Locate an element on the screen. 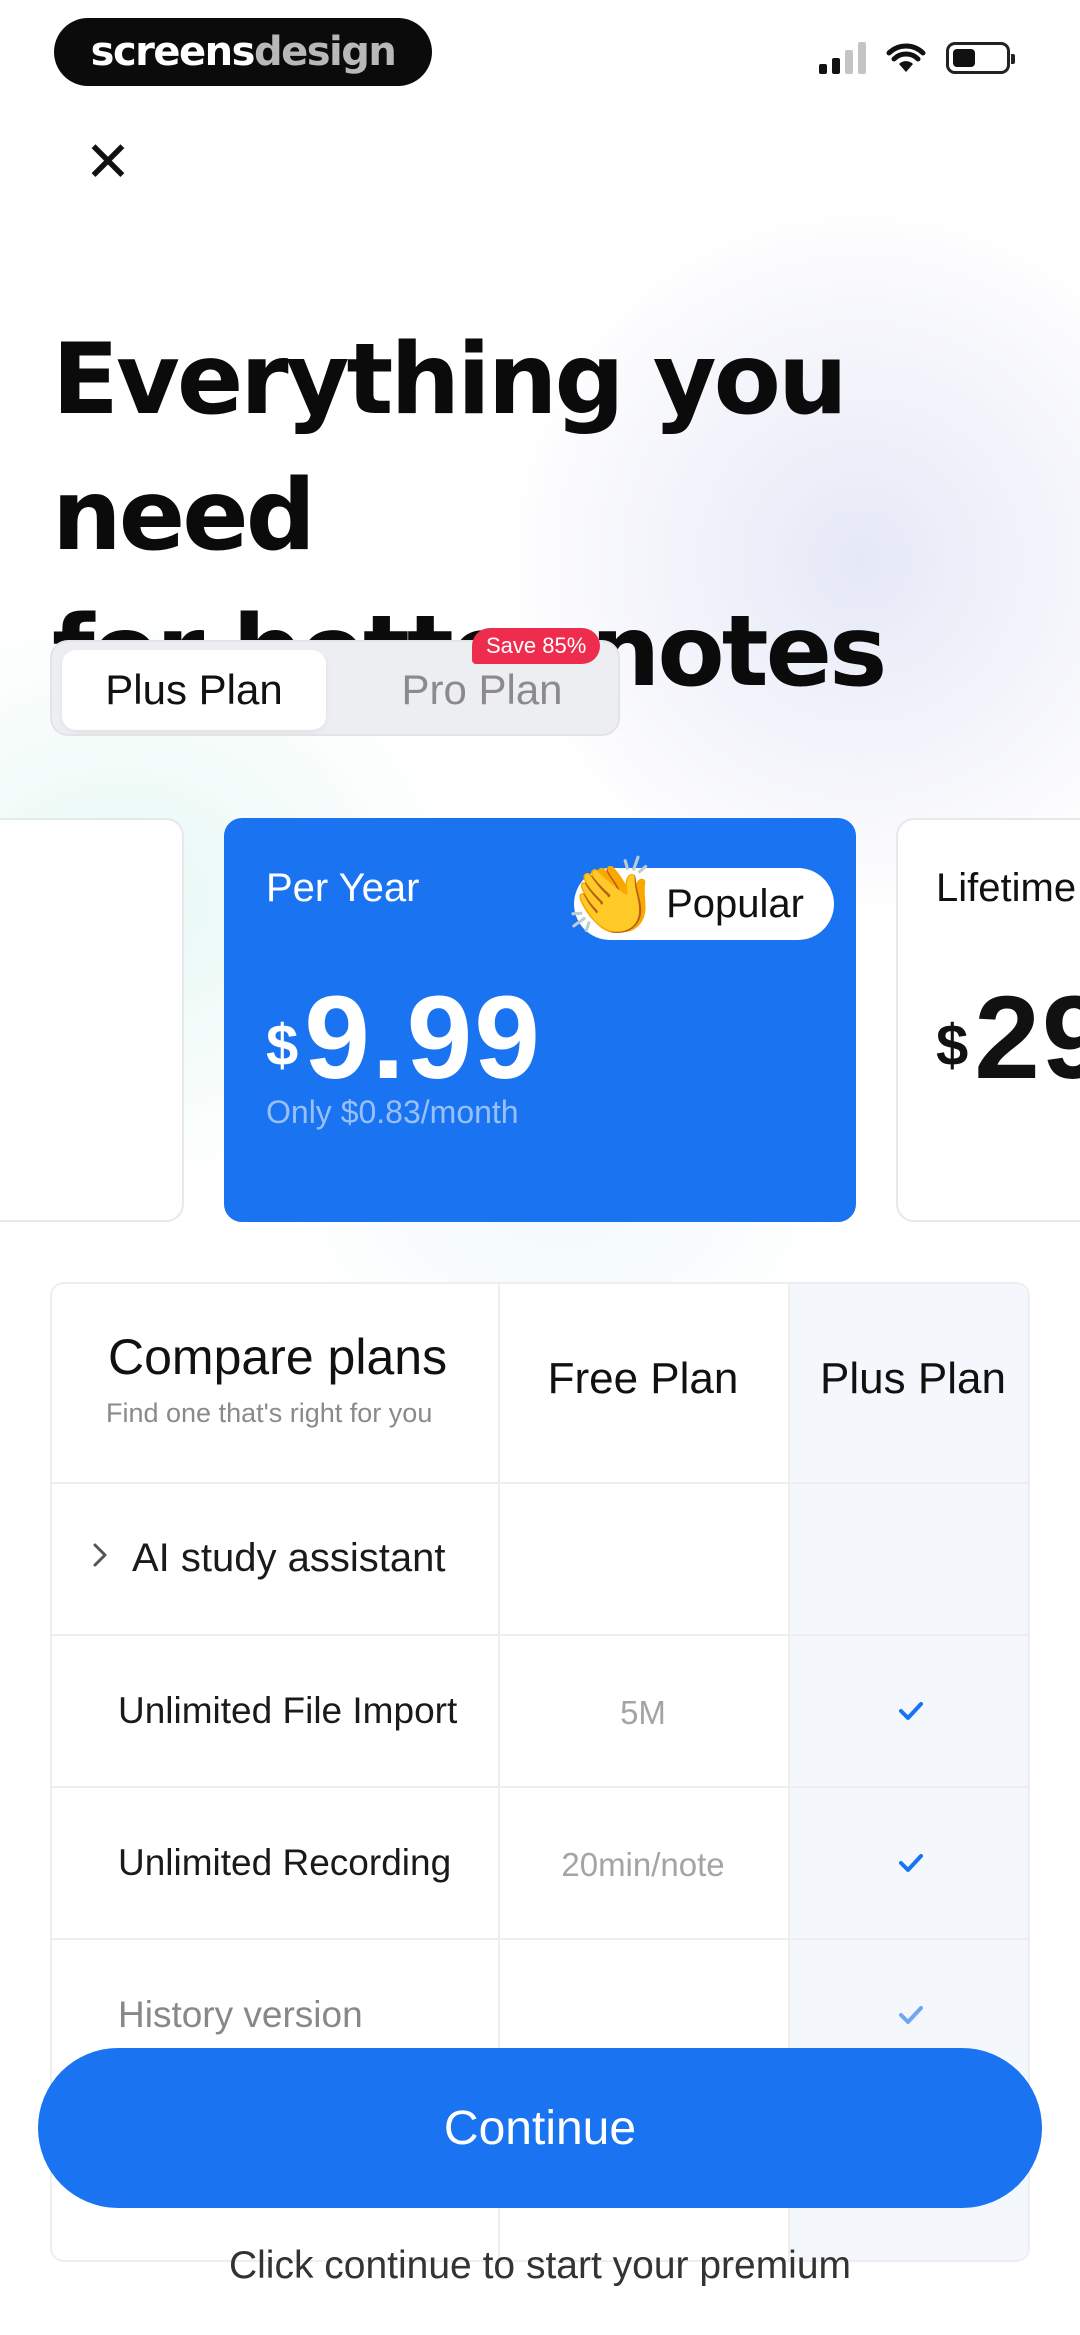 The height and width of the screenshot is (2335, 1080). card-price: $ 9.99 is located at coordinates (404, 1038).